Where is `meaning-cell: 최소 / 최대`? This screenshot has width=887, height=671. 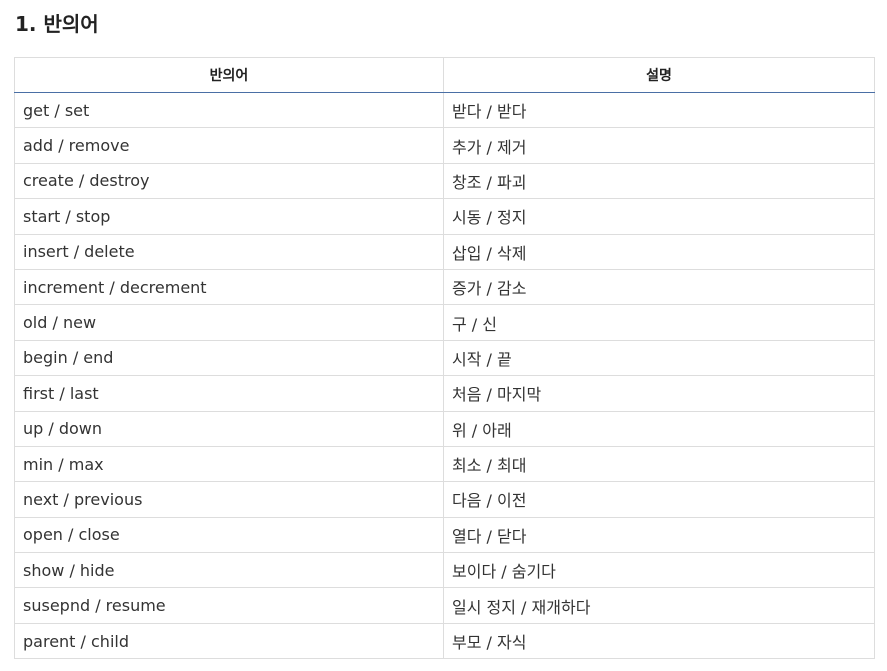 meaning-cell: 최소 / 최대 is located at coordinates (659, 464).